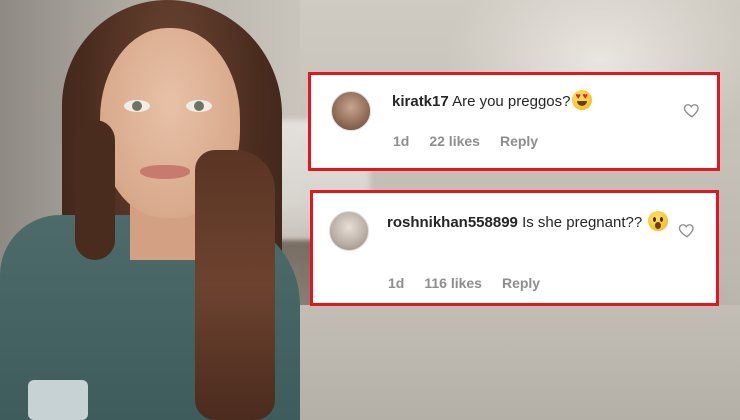 This screenshot has height=420, width=740. I want to click on comment-body: kiratk17 Are you preggos?, so click(537, 102).